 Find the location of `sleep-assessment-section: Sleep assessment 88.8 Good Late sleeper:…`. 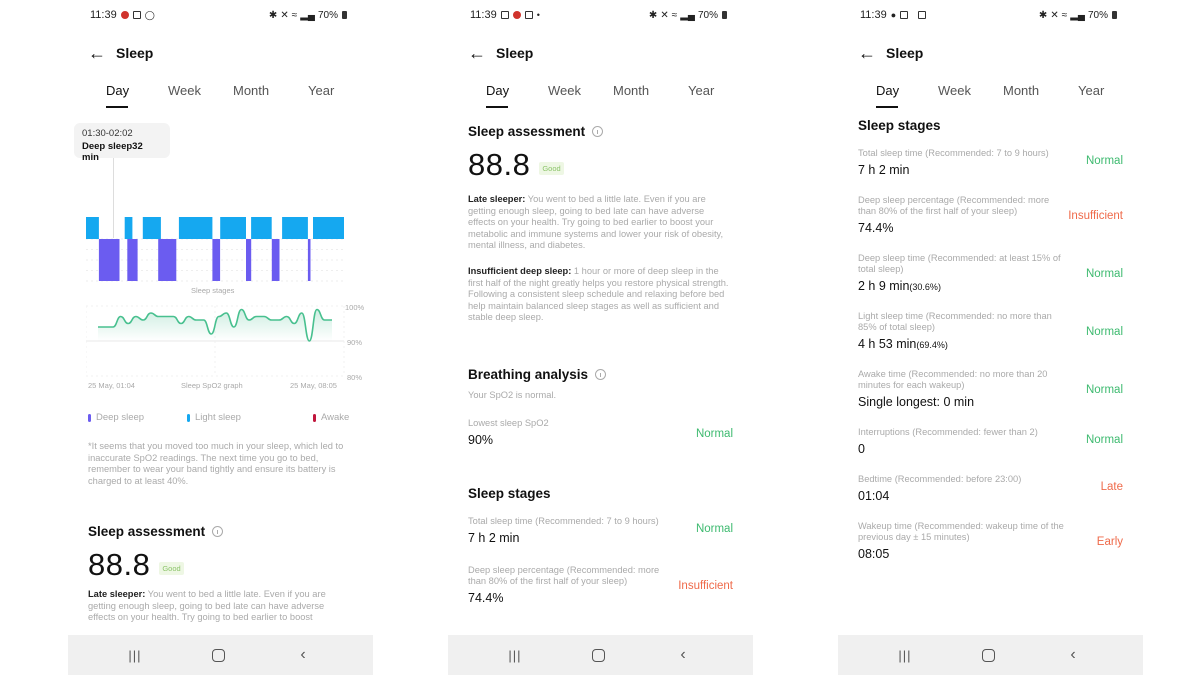

sleep-assessment-section: Sleep assessment 88.8 Good Late sleeper:… is located at coordinates (220, 574).